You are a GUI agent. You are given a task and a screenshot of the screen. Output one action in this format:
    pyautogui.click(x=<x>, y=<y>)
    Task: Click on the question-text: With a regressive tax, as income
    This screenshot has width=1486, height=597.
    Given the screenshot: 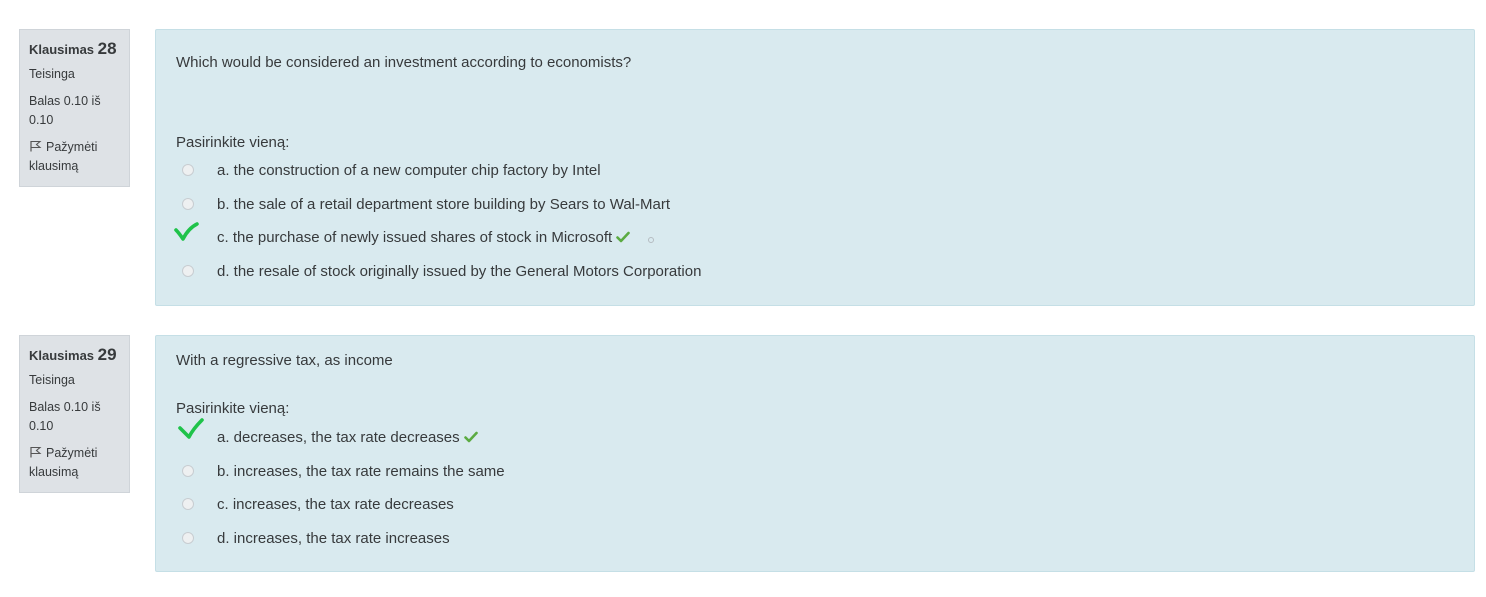 What is the action you would take?
    pyautogui.click(x=284, y=360)
    